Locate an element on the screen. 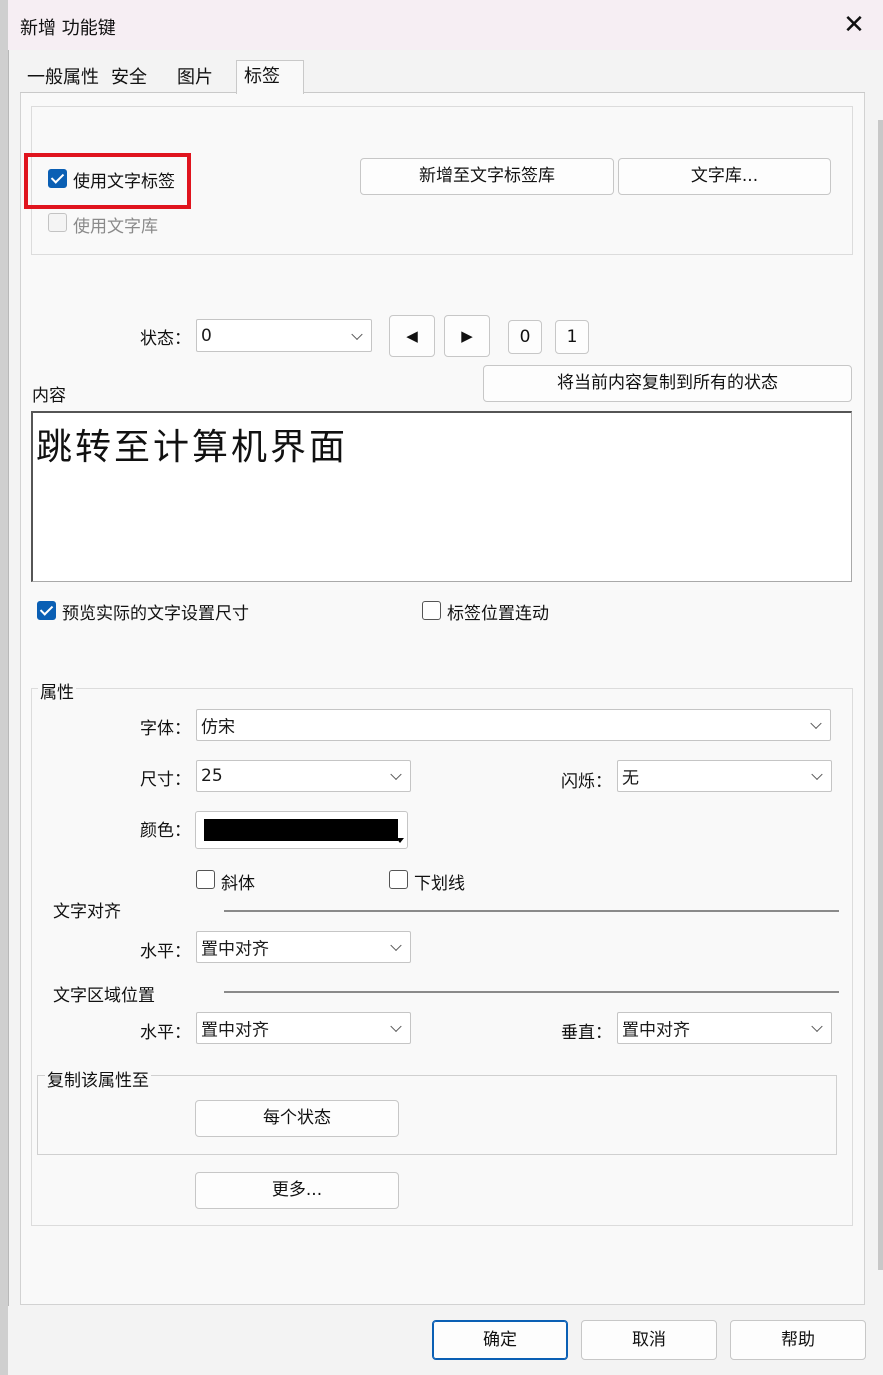 Image resolution: width=883 pixels, height=1375 pixels. color-picker is located at coordinates (301, 830).